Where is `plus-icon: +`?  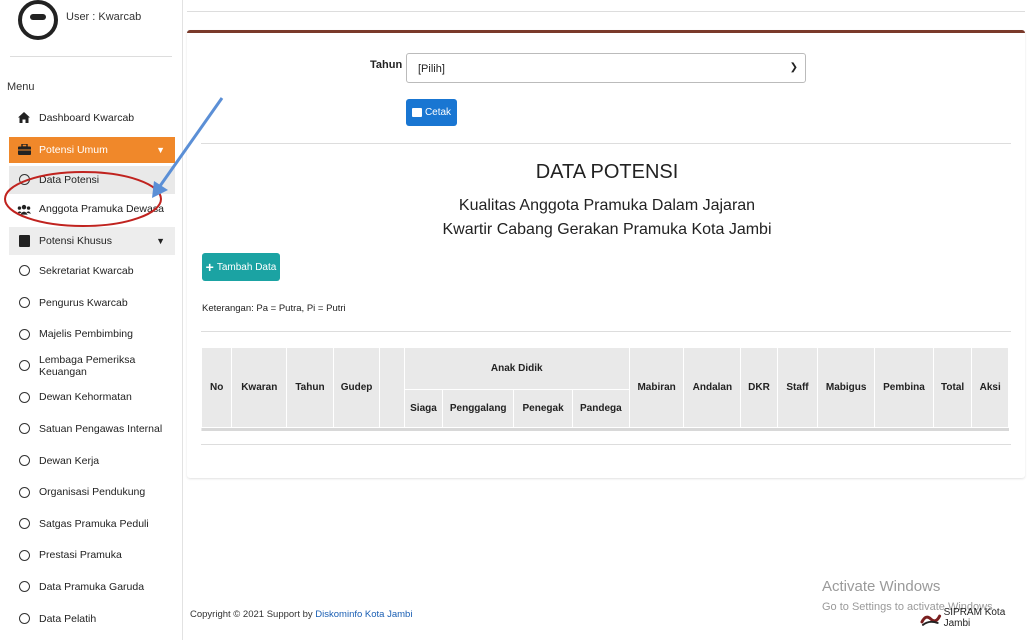 plus-icon: + is located at coordinates (209, 267).